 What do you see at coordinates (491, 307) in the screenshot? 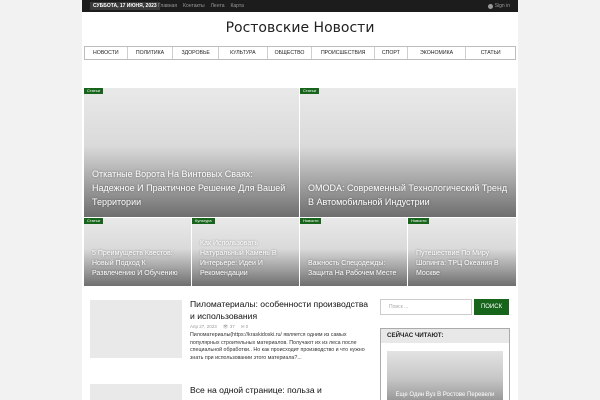
I see `search-button: ПОИСК` at bounding box center [491, 307].